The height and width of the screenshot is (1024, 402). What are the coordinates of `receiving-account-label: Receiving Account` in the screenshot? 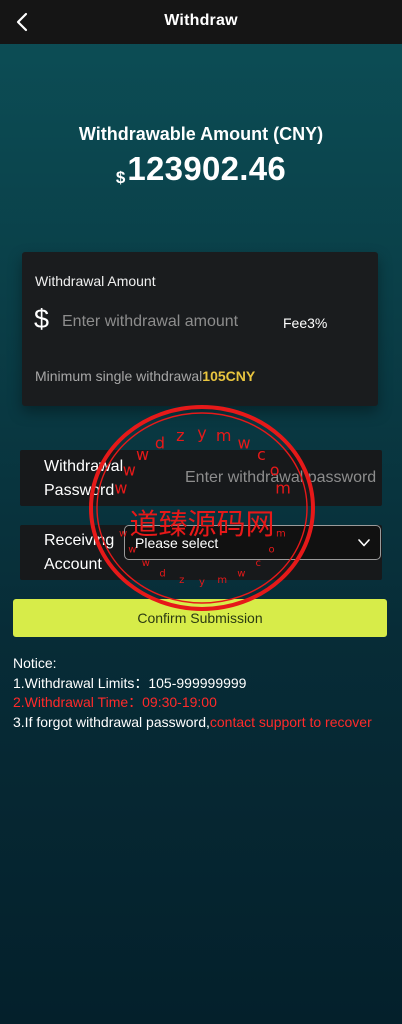 It's located at (79, 553).